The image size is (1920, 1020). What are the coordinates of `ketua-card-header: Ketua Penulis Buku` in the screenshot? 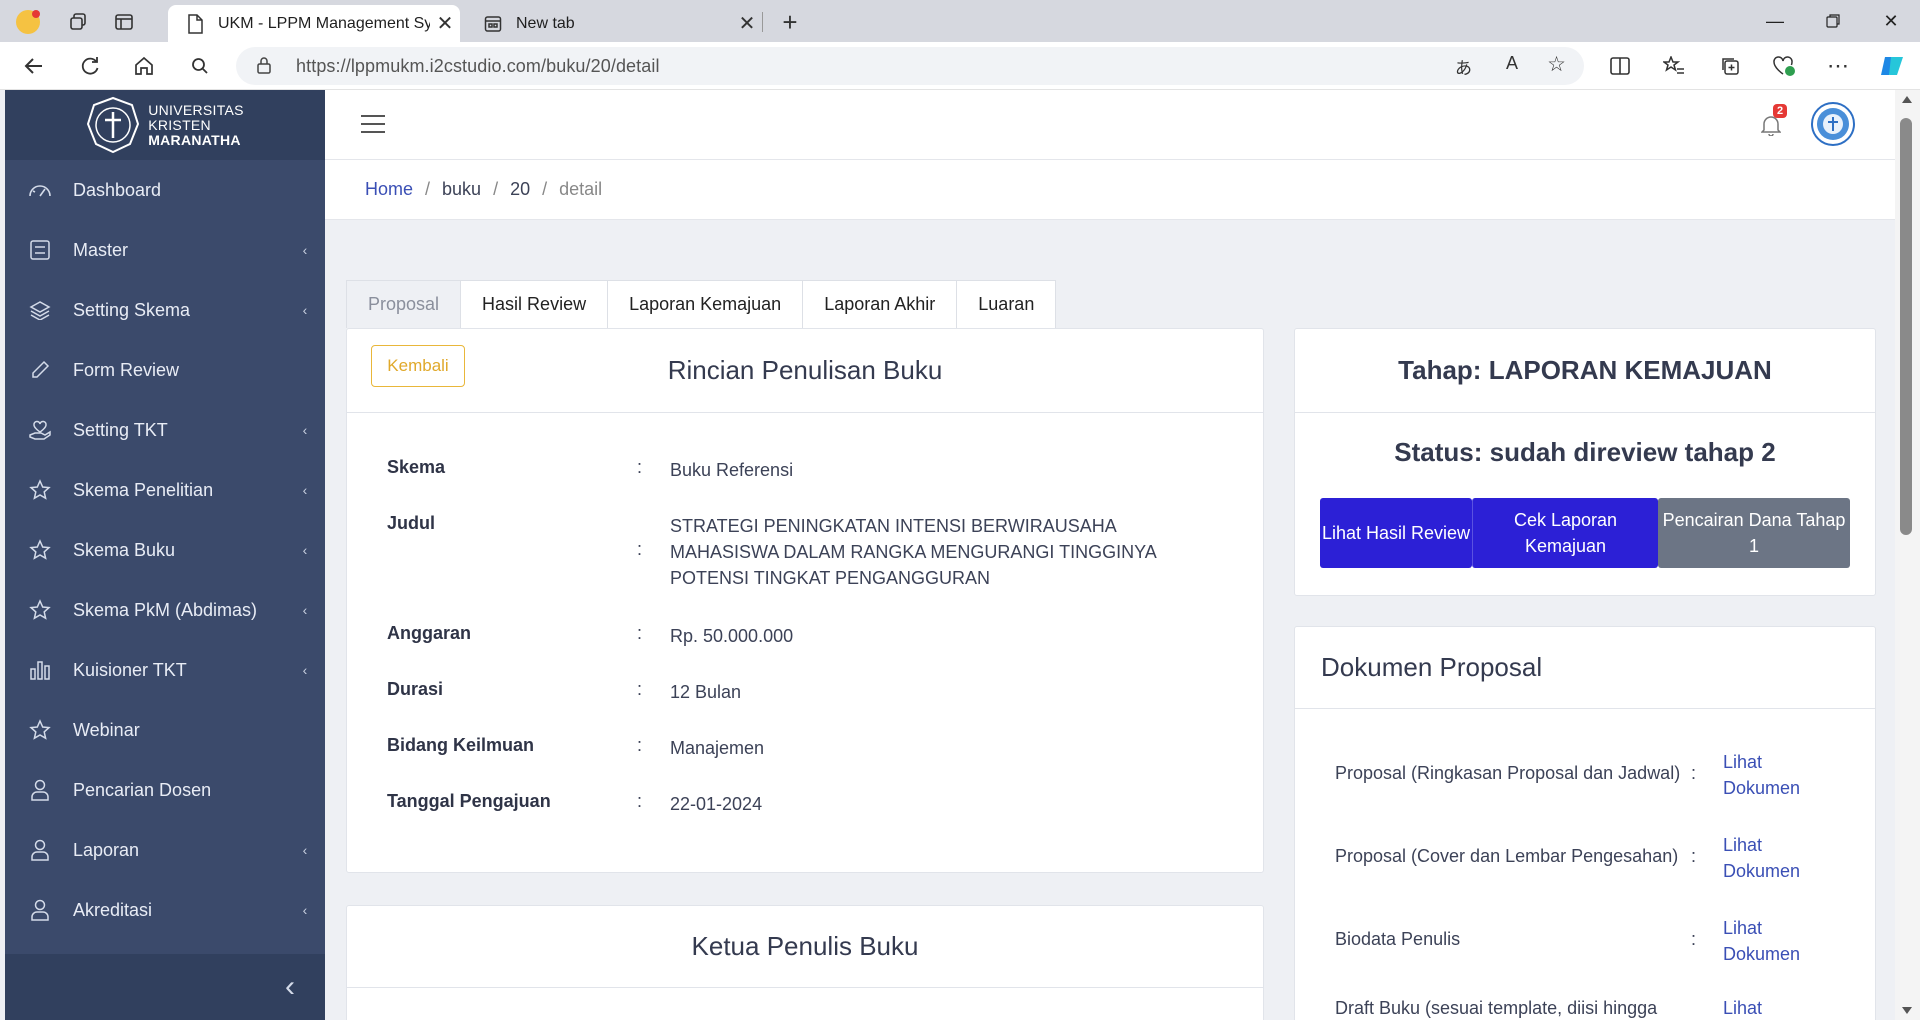 It's located at (805, 947).